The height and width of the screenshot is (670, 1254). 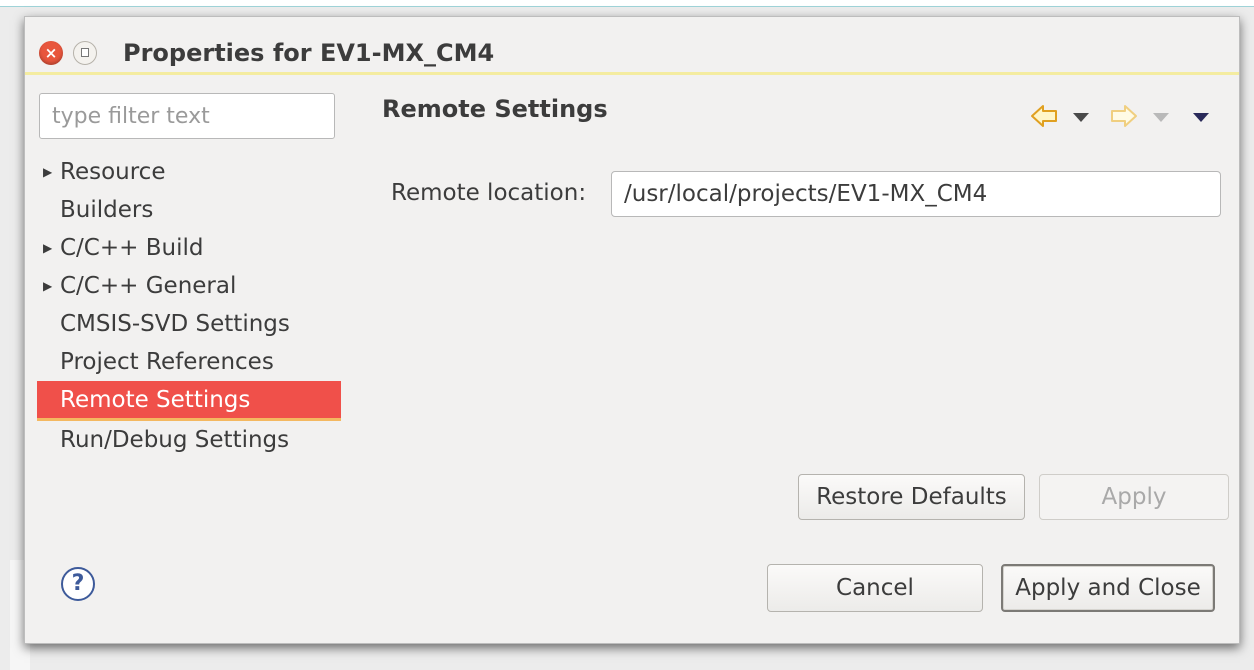 I want to click on tree-item-cpp-build: ▶ C/C++ Build, so click(x=189, y=248).